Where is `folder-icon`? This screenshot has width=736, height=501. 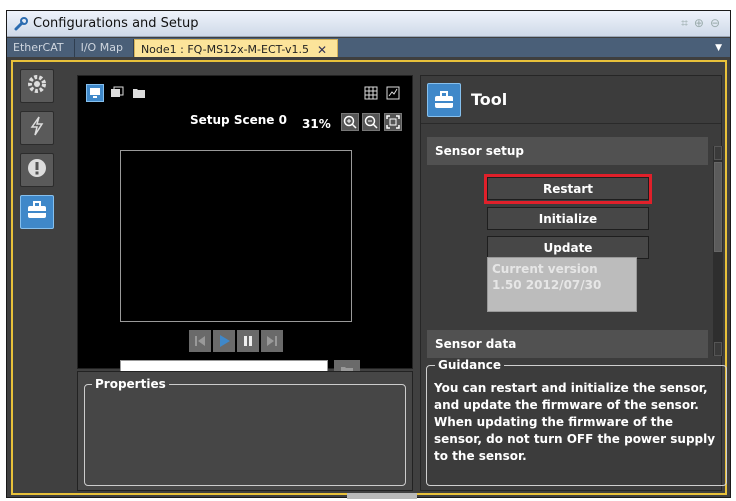
folder-icon is located at coordinates (139, 93).